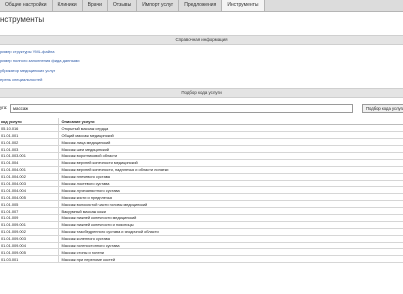 This screenshot has height=294, width=403. Describe the element at coordinates (29, 218) in the screenshot. I see `service-code: 01.01.009` at that location.